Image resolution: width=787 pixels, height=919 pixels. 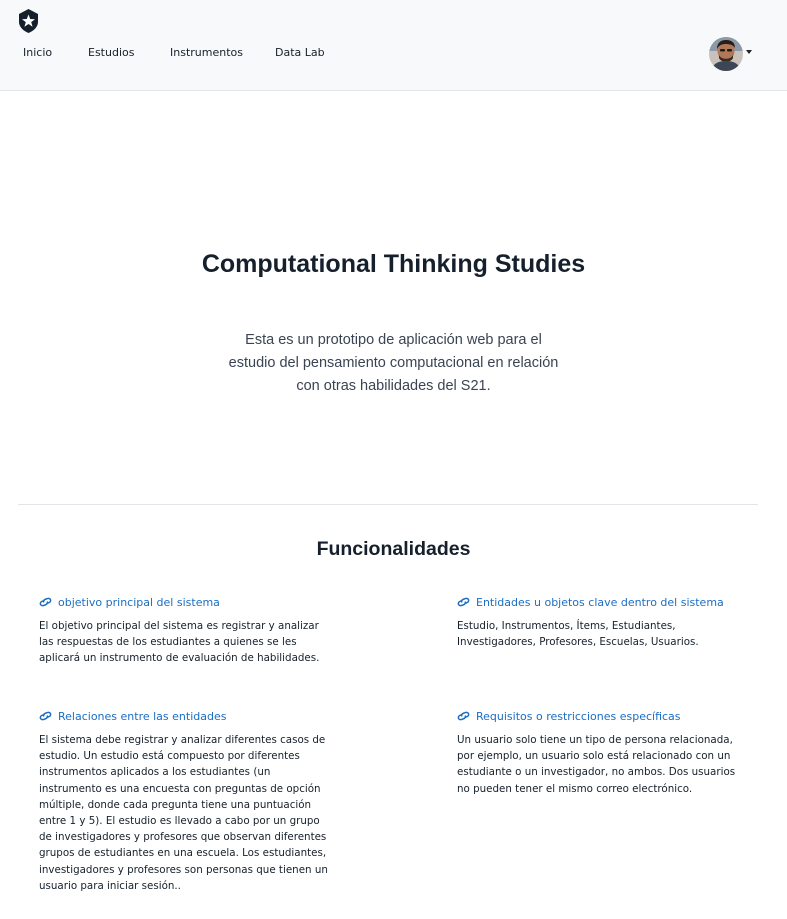 I want to click on user-menu-toggle, so click(x=732, y=54).